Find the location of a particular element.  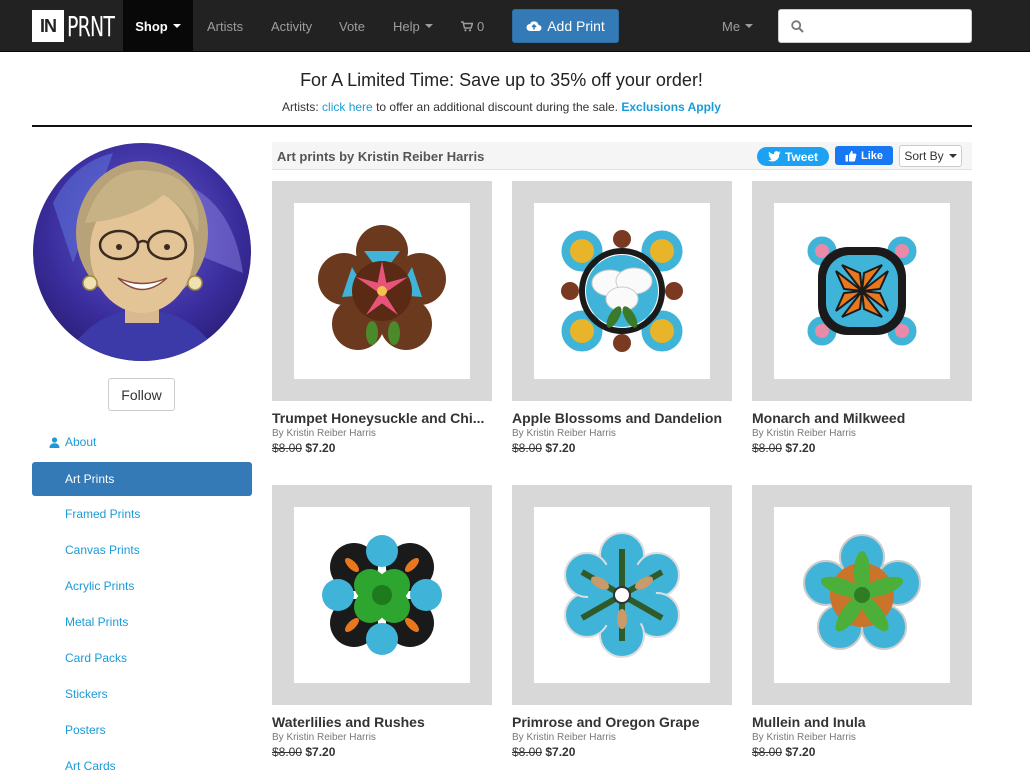

sidebar-item-art-prints: Art Prints is located at coordinates (142, 479).